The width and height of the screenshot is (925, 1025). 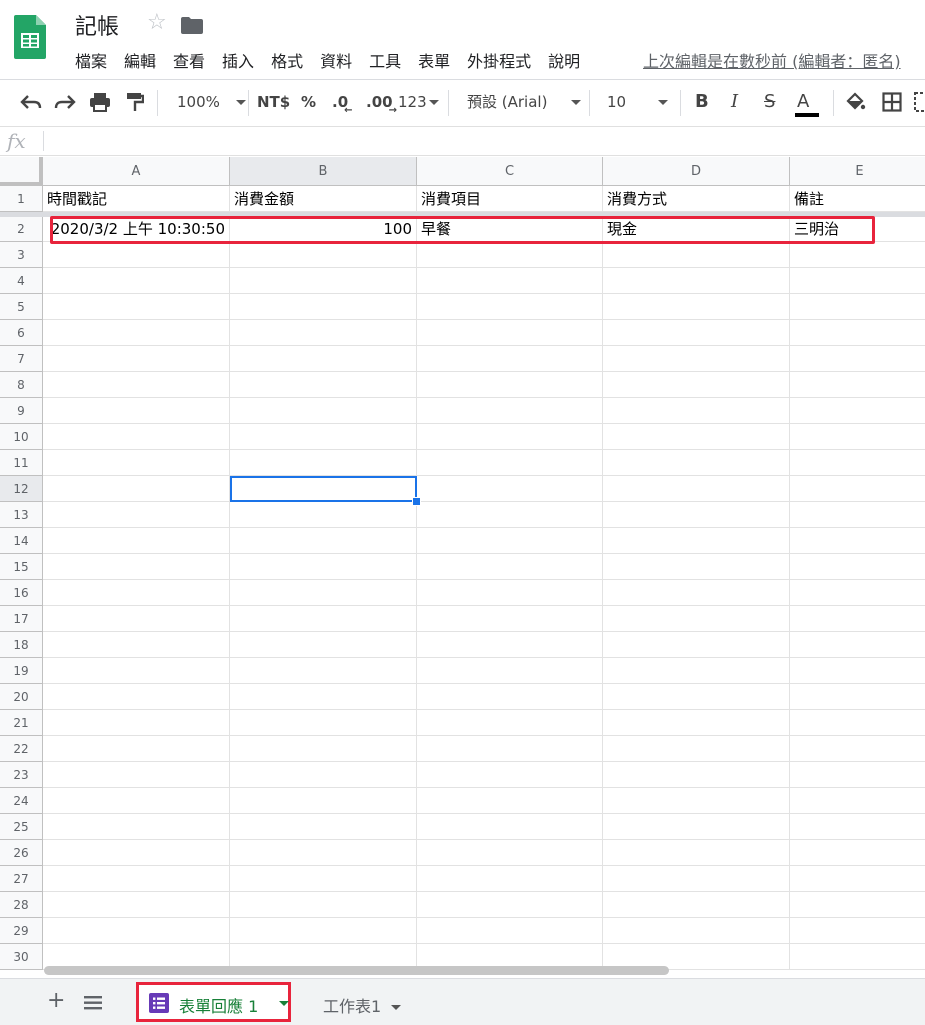 I want to click on cell-c3, so click(x=510, y=255).